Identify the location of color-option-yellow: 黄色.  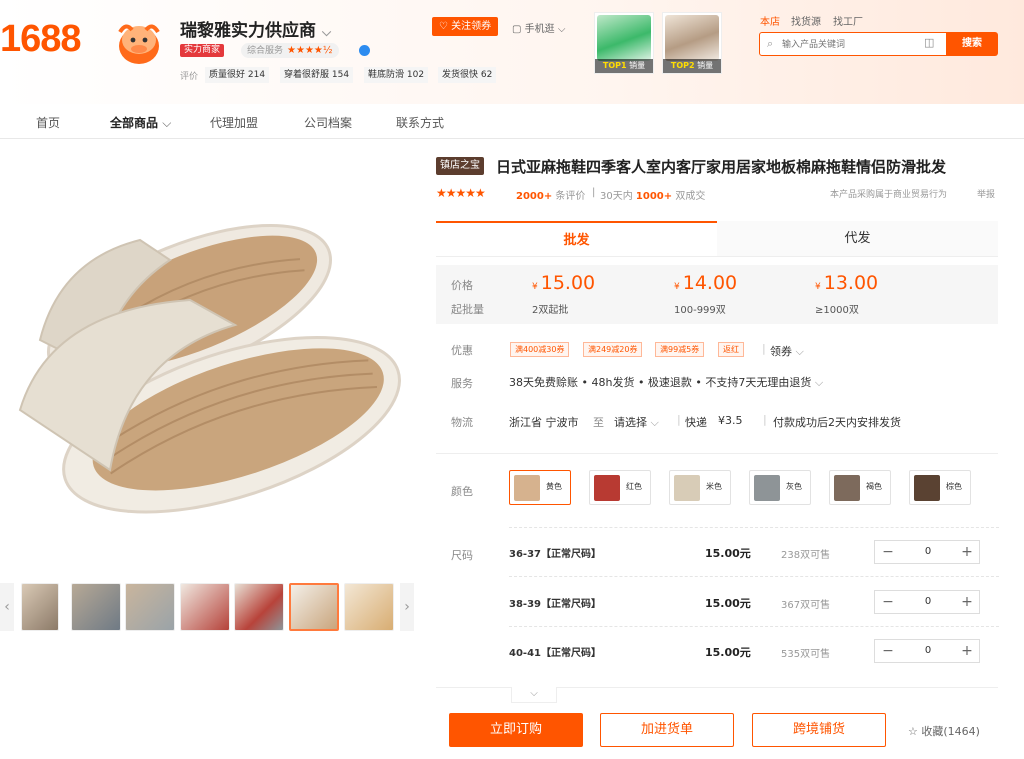
(540, 487).